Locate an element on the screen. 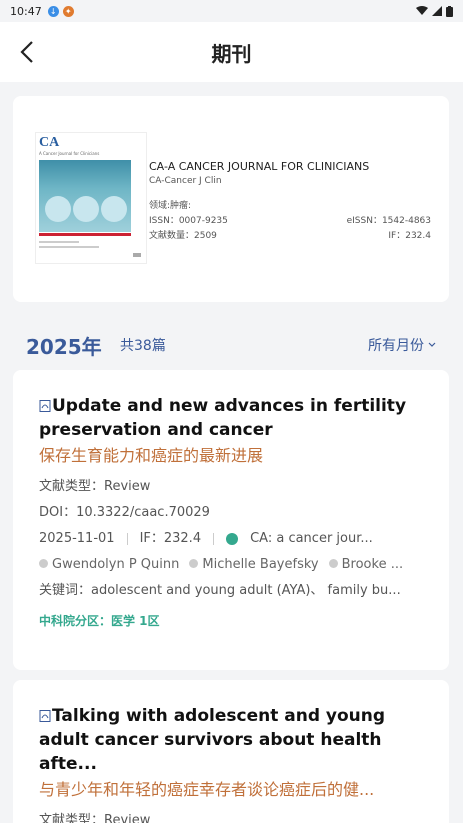 This screenshot has width=463, height=823. article-doi: DOI：10.3322/caac.70029 is located at coordinates (124, 512).